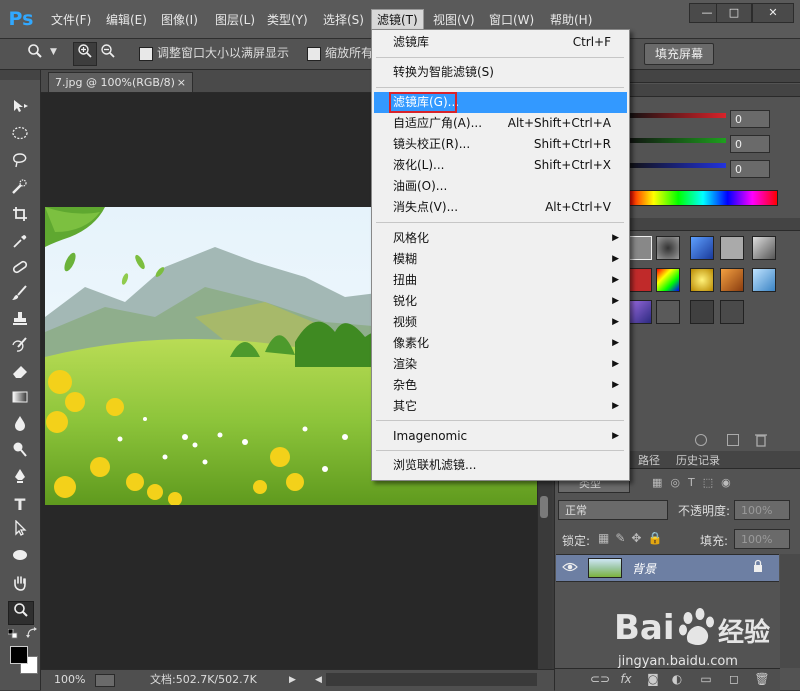  I want to click on foreground-color-swatch, so click(19, 655).